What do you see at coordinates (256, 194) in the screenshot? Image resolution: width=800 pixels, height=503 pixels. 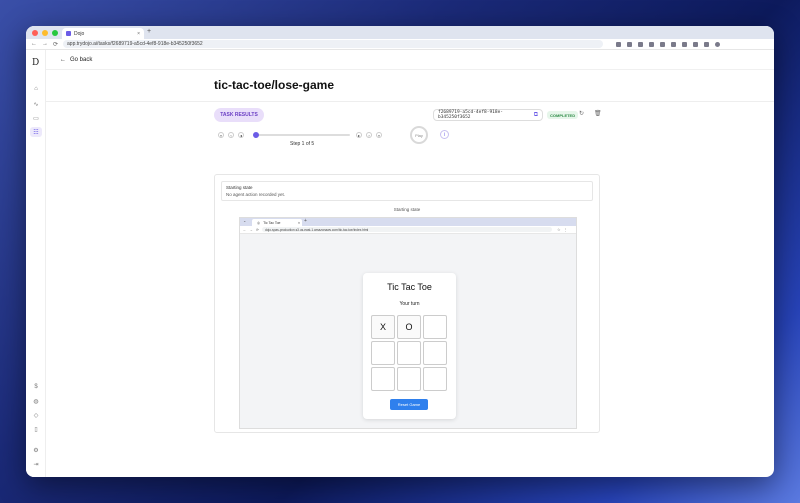 I see `state-subtext: No agent action recorded yet.` at bounding box center [256, 194].